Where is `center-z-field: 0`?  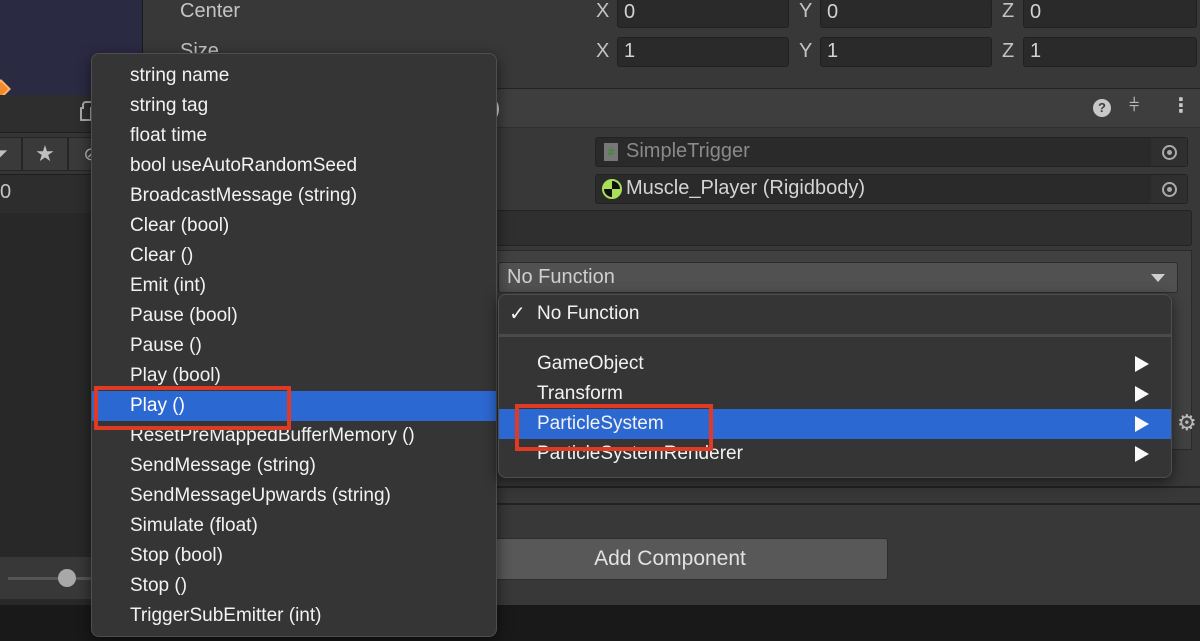
center-z-field: 0 is located at coordinates (1110, 14).